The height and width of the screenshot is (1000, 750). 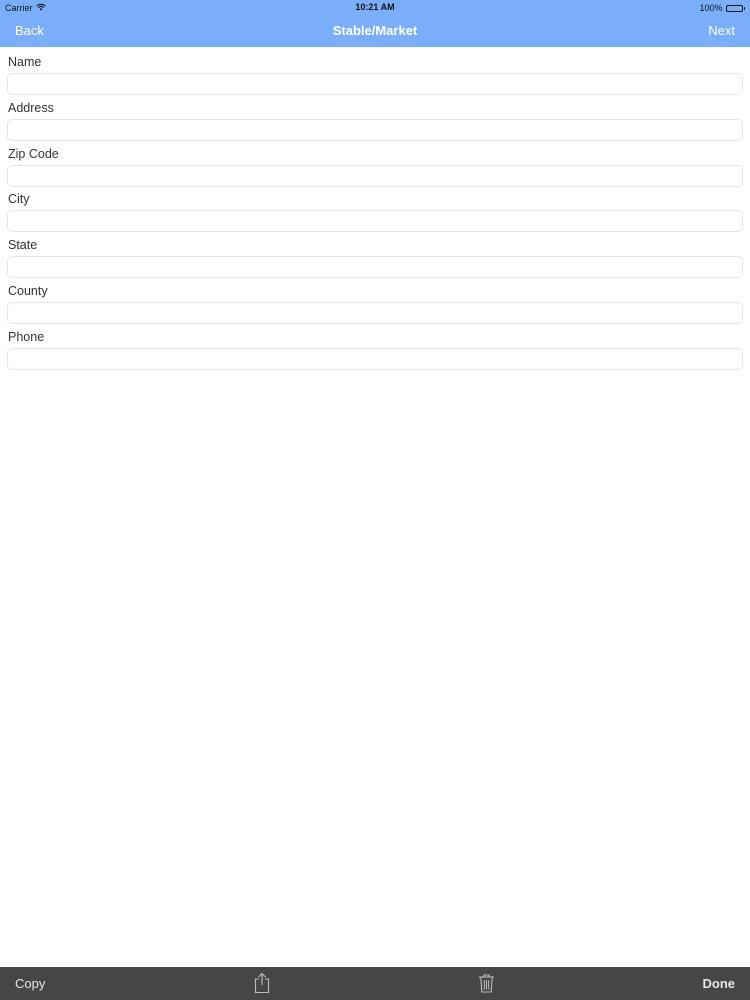 What do you see at coordinates (375, 117) in the screenshot?
I see `field-address: Address` at bounding box center [375, 117].